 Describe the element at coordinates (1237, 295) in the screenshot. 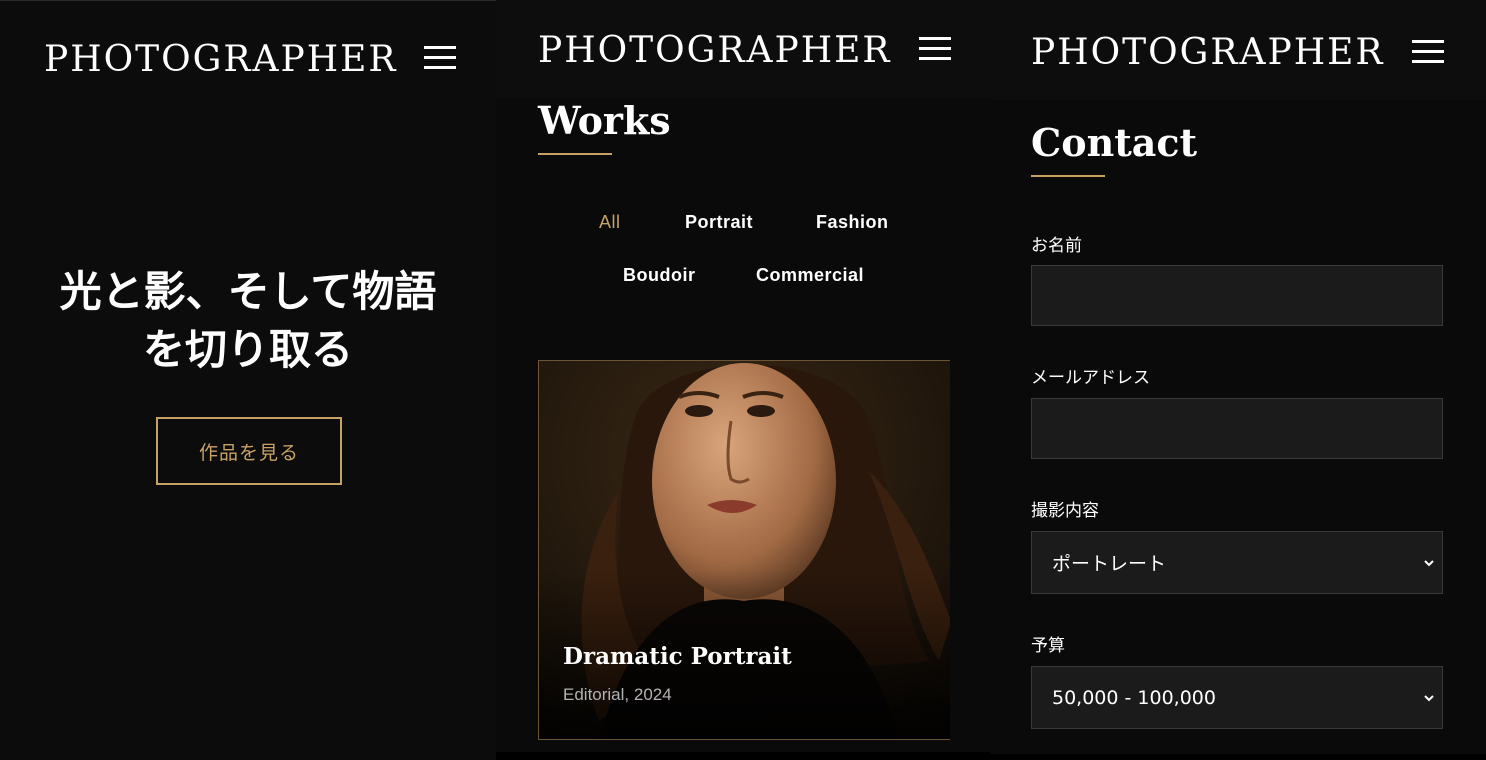

I see `name-field` at that location.